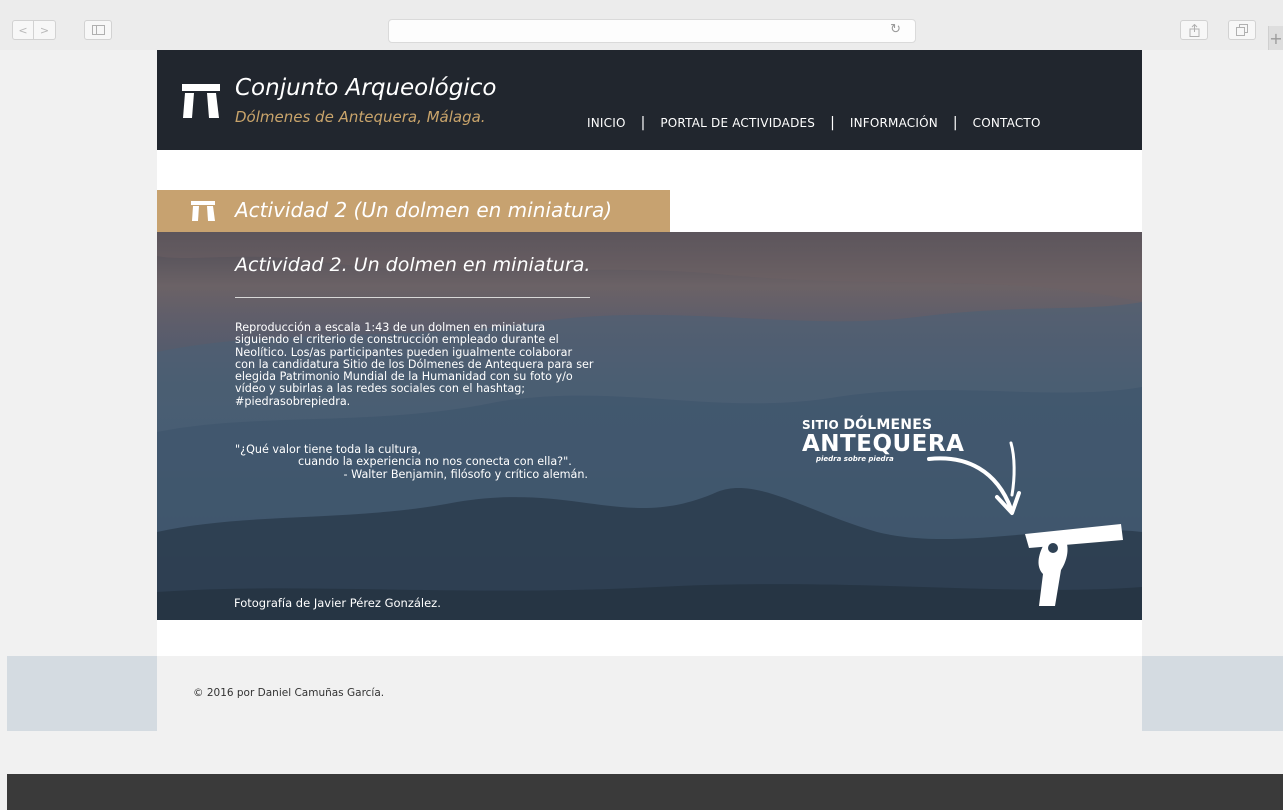 The width and height of the screenshot is (1283, 810). I want to click on sidebar-toggle-button, so click(98, 30).